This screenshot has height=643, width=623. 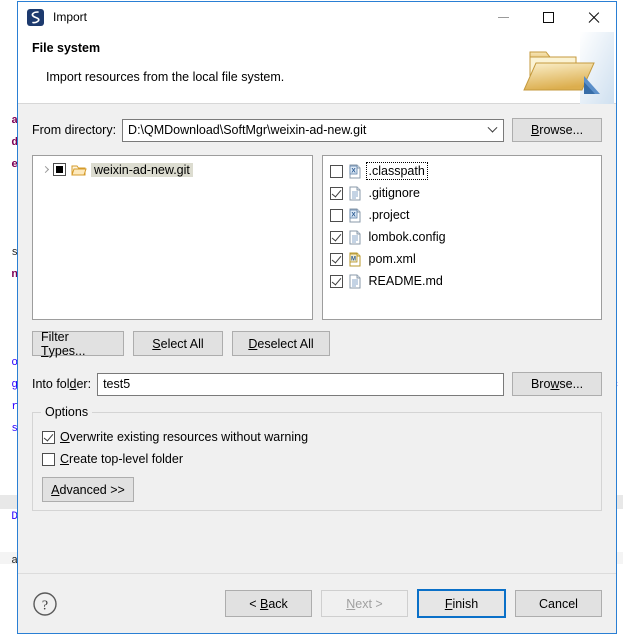 I want to click on dialog-title: Import, so click(x=70, y=17).